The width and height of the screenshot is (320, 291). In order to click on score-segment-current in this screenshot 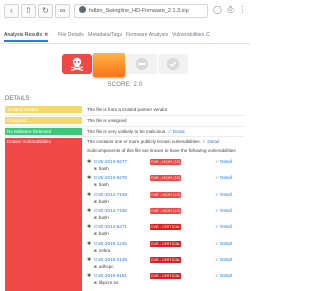, I will do `click(109, 65)`.